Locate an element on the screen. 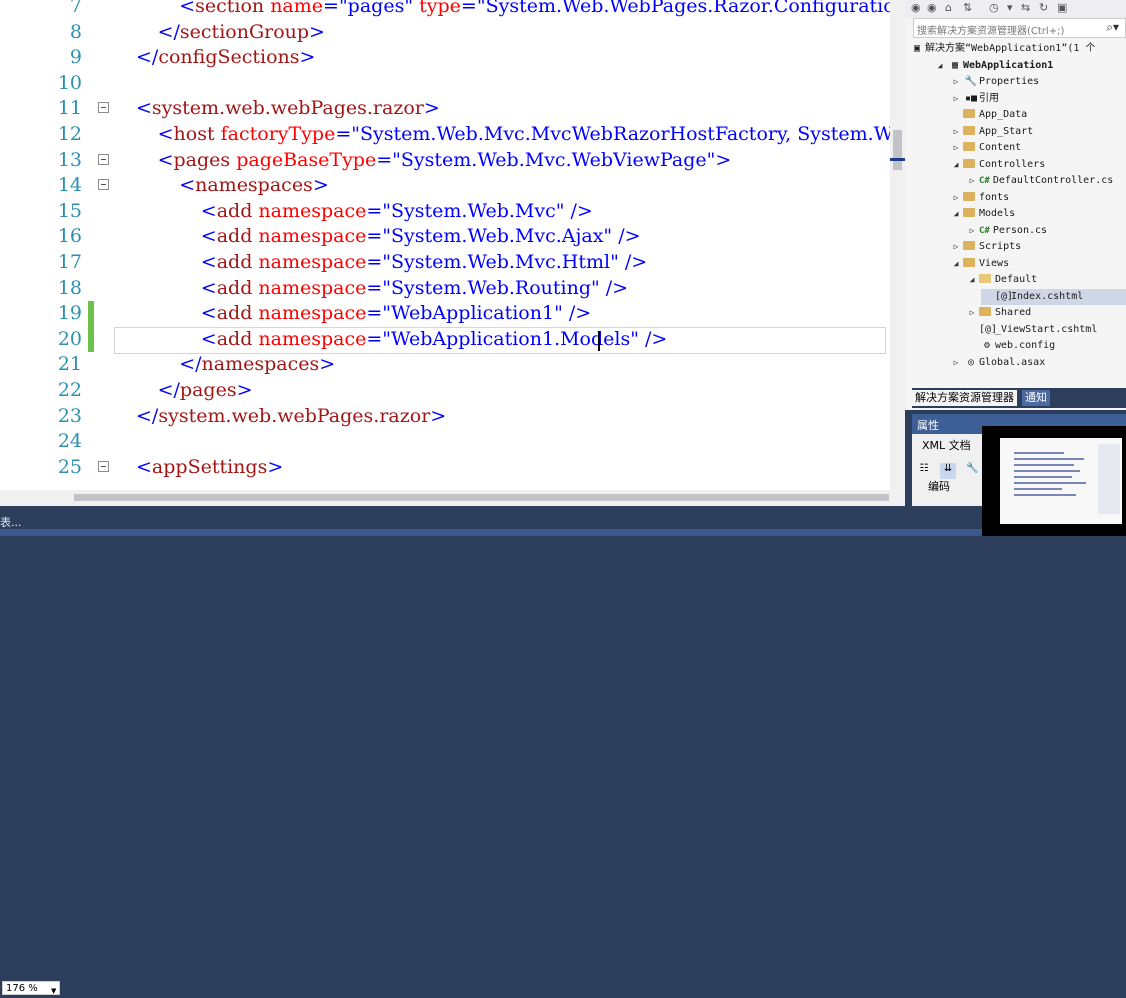  code-line: 19 <add namespace="WebApplication1" /> is located at coordinates (452, 314).